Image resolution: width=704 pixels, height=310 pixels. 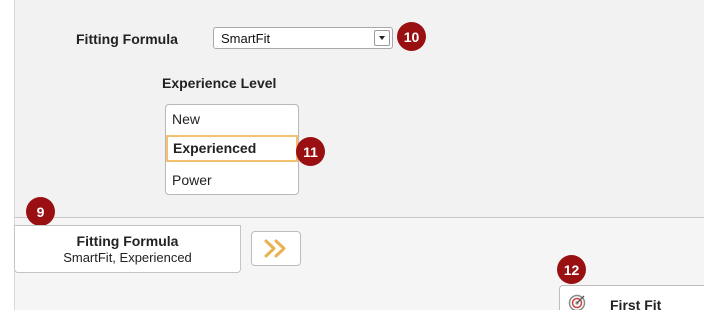 What do you see at coordinates (127, 241) in the screenshot?
I see `summary-tab-title: Fitting Formula` at bounding box center [127, 241].